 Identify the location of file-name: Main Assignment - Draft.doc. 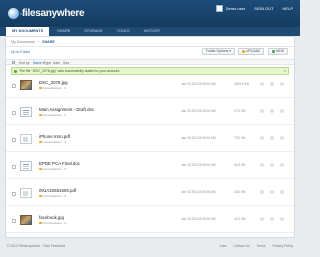
(66, 109).